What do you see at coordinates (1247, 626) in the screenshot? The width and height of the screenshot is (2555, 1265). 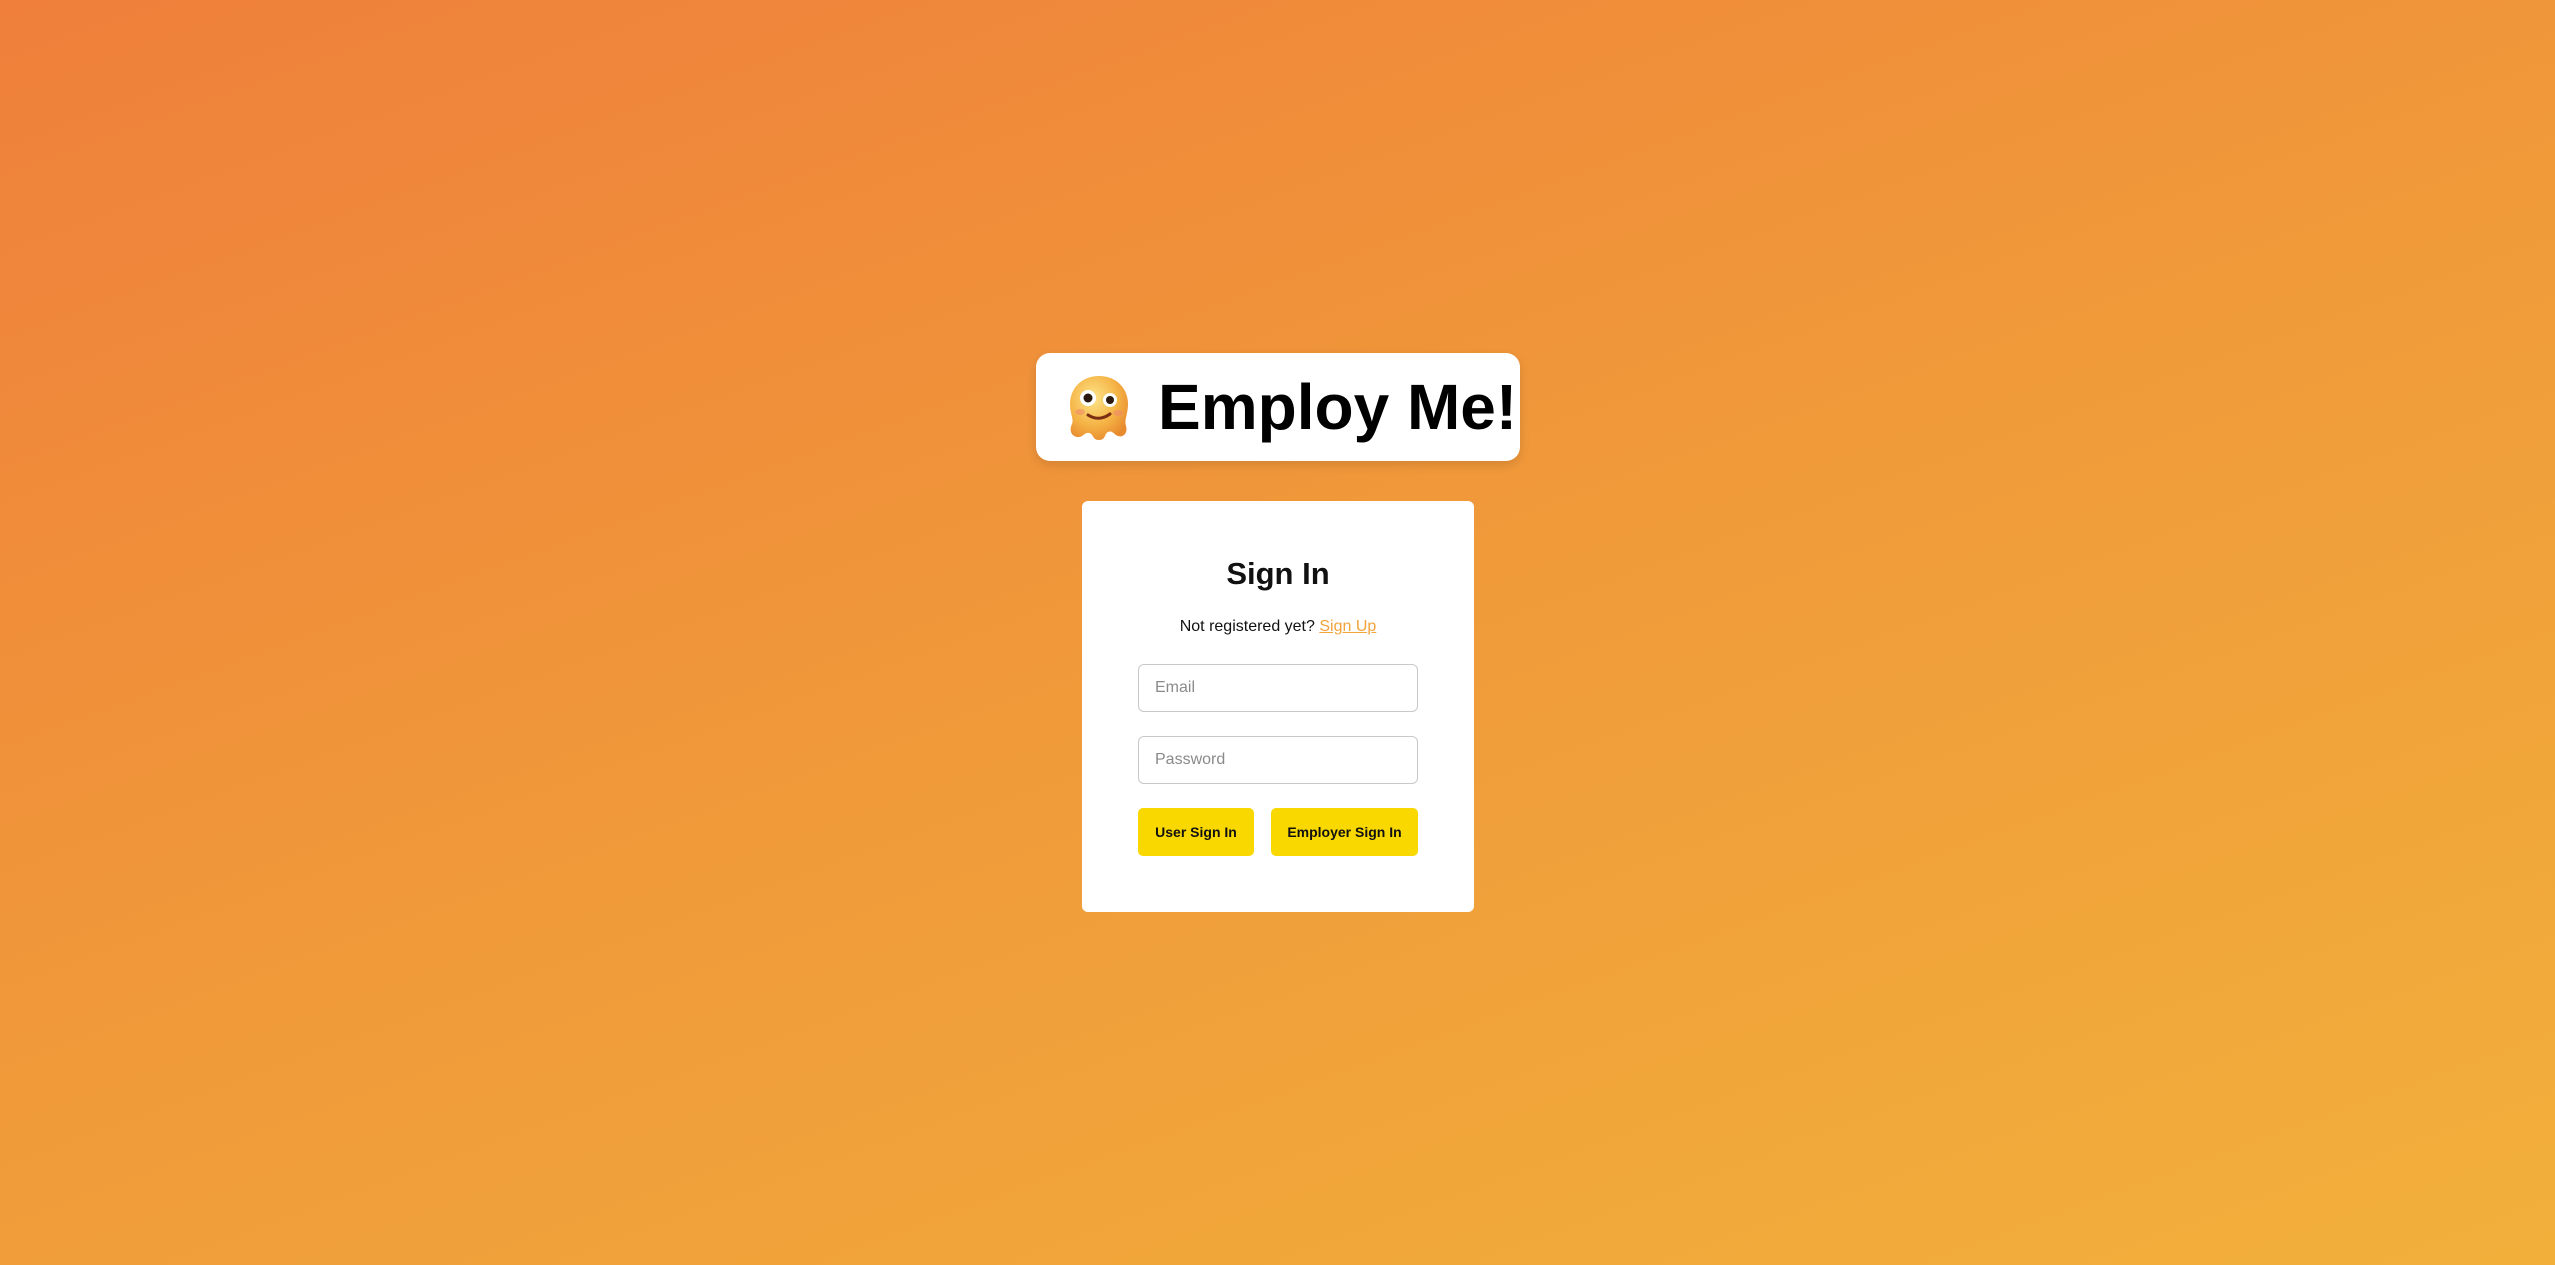 I see `signup-prompt-text: Not registered yet?` at bounding box center [1247, 626].